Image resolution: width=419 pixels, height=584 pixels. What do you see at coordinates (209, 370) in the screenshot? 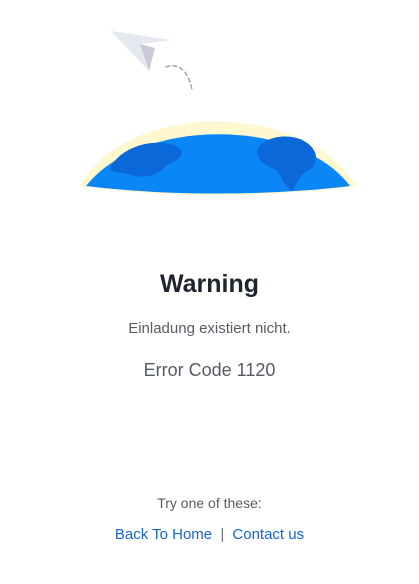
I see `error-code: Error Code 1120` at bounding box center [209, 370].